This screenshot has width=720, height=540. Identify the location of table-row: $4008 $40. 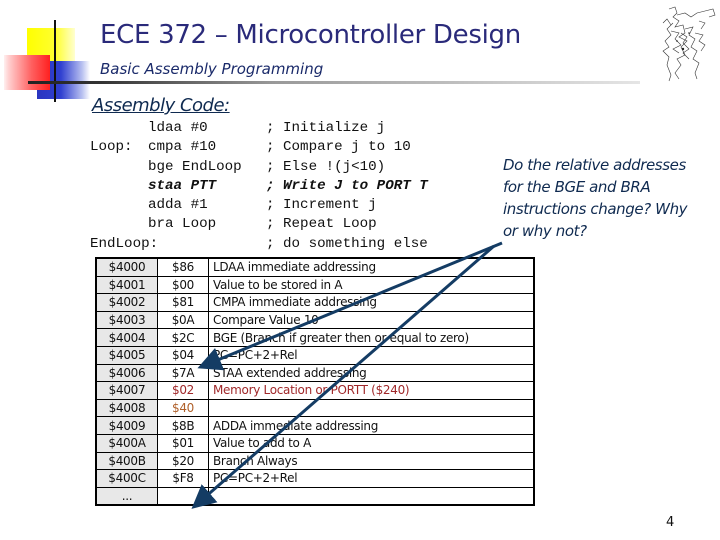
(315, 408).